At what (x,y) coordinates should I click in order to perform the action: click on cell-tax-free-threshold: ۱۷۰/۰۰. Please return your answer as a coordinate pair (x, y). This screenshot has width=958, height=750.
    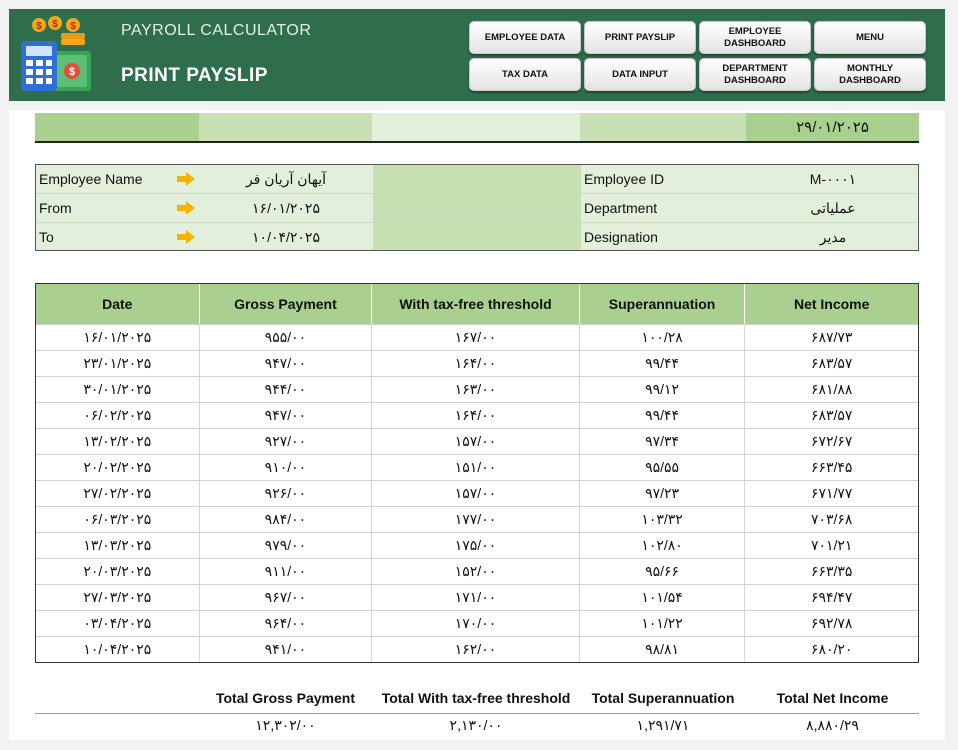
    Looking at the image, I should click on (476, 623).